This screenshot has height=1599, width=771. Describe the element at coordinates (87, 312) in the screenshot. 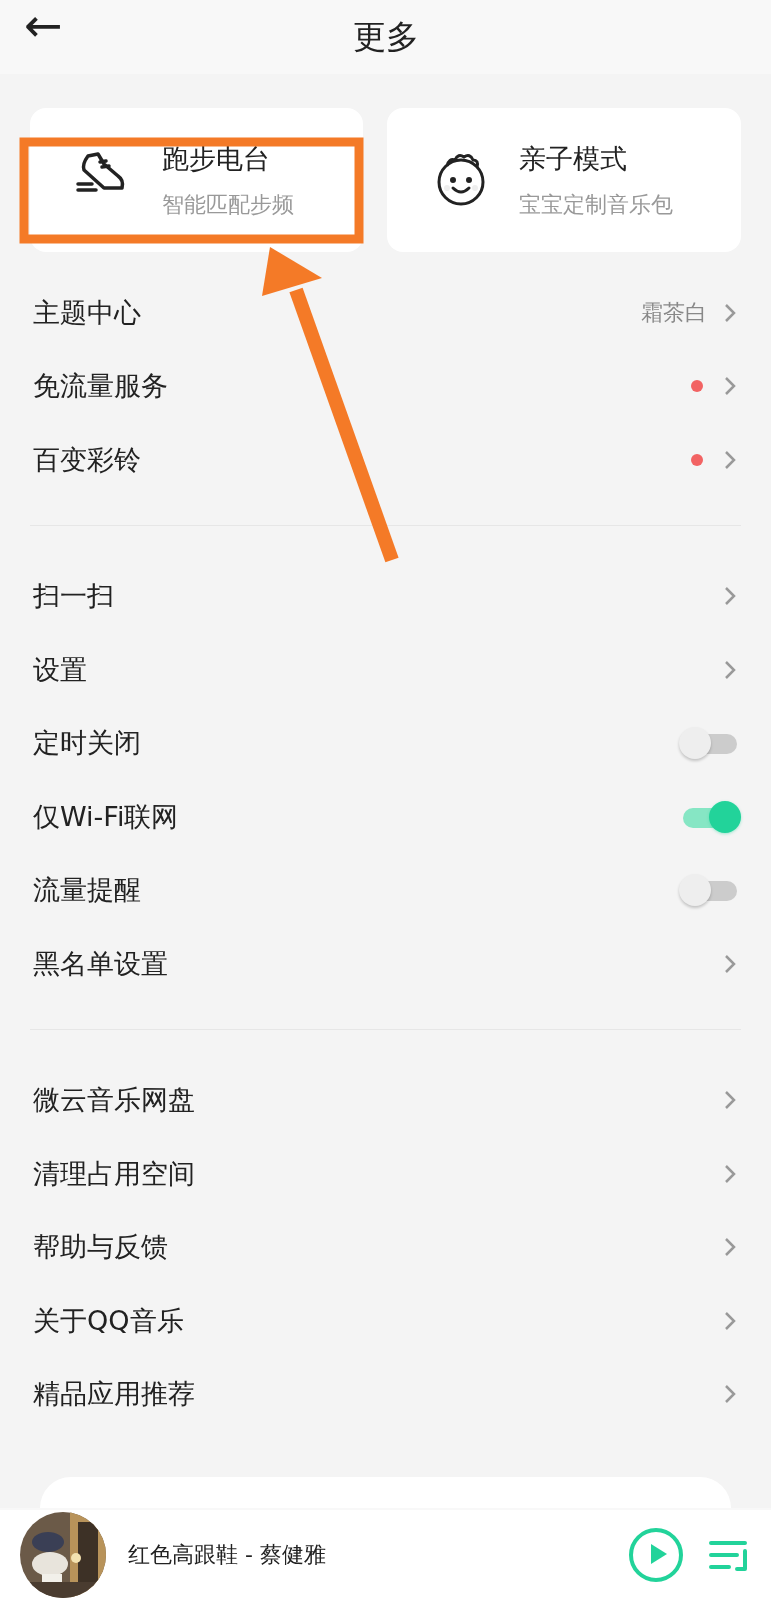

I see `row-label: 主题中心` at that location.